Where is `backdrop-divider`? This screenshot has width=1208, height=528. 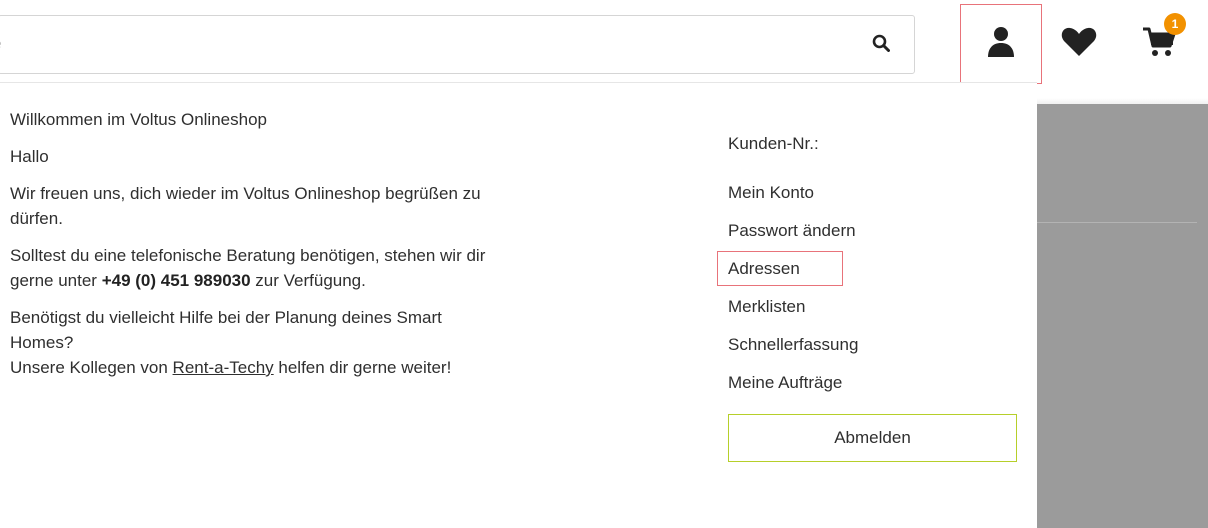
backdrop-divider is located at coordinates (1117, 222).